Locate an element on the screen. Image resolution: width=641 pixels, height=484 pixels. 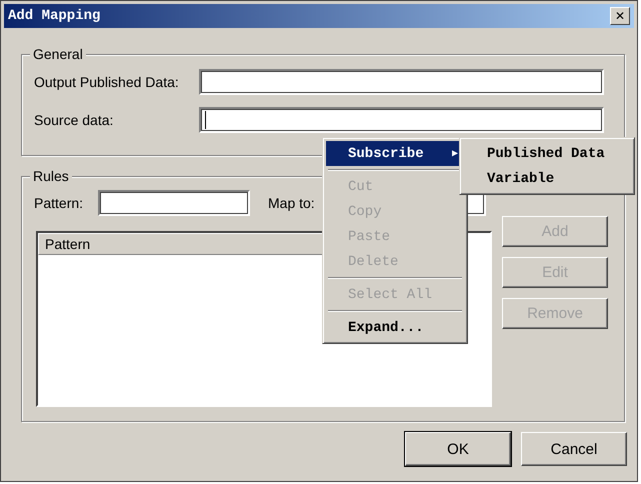
window-title: Add Mapping is located at coordinates (54, 16).